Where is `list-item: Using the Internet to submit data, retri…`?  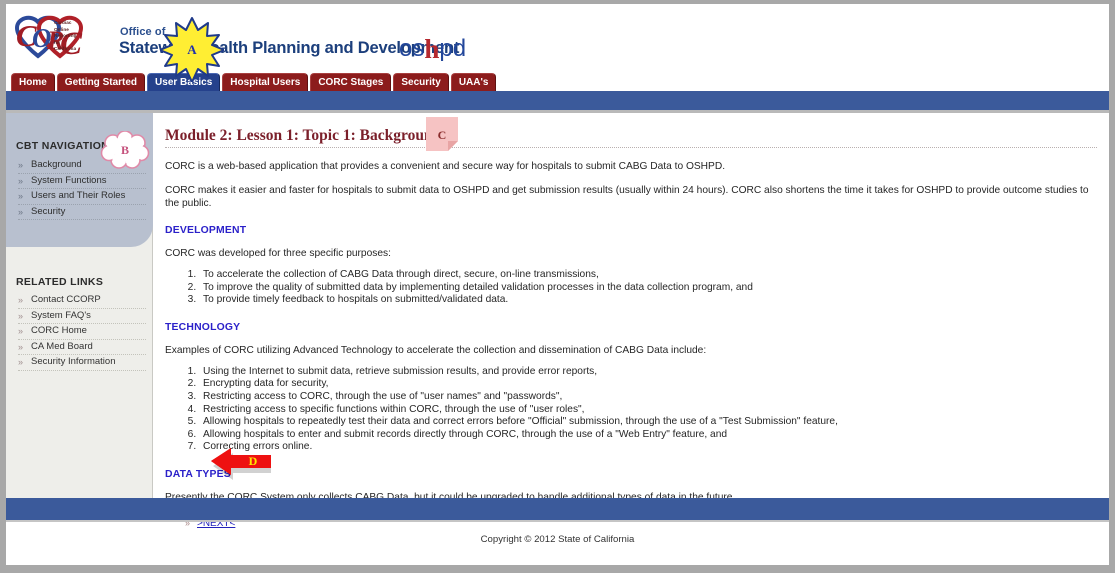 list-item: Using the Internet to submit data, retri… is located at coordinates (648, 372).